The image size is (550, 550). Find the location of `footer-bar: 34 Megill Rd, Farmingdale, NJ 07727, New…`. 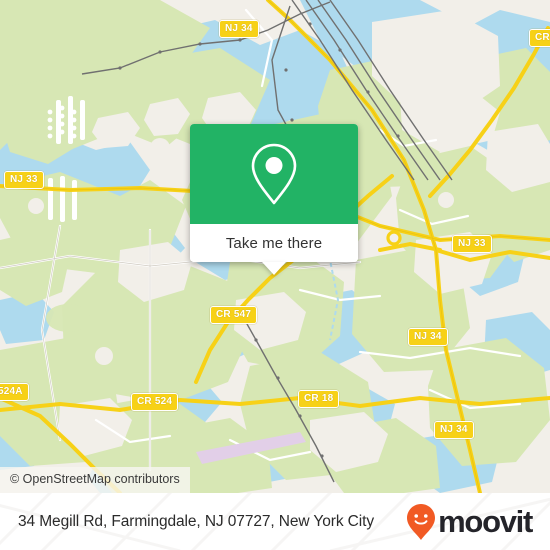

footer-bar: 34 Megill Rd, Farmingdale, NJ 07727, New… is located at coordinates (275, 521).